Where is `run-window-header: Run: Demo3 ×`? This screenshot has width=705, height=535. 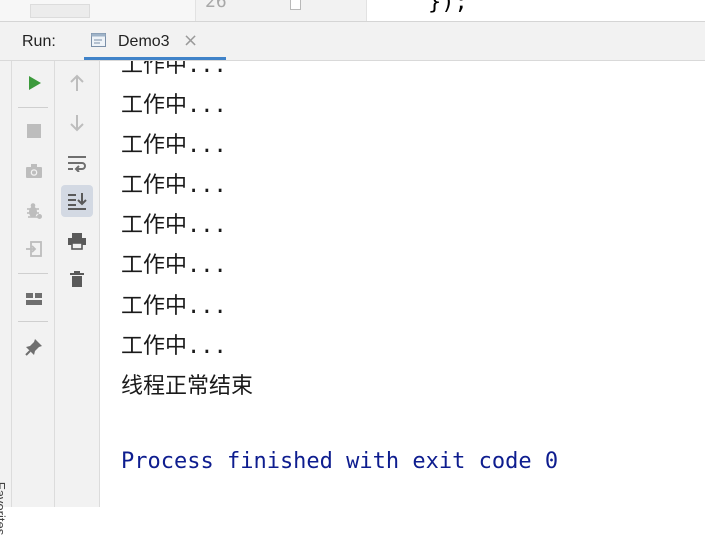
run-window-header: Run: Demo3 × is located at coordinates (352, 41).